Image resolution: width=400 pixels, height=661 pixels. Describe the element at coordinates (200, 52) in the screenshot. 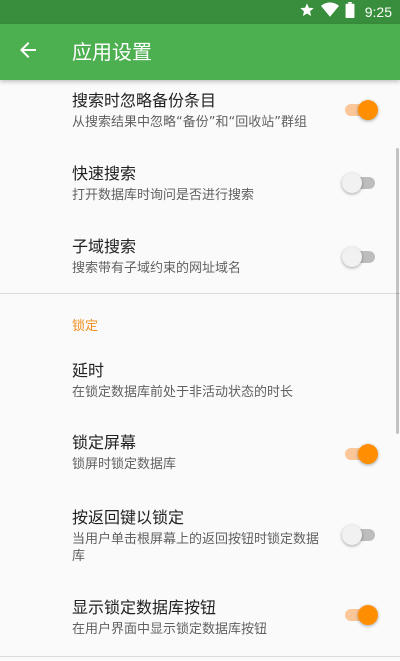

I see `app-bar: 应用设置` at that location.